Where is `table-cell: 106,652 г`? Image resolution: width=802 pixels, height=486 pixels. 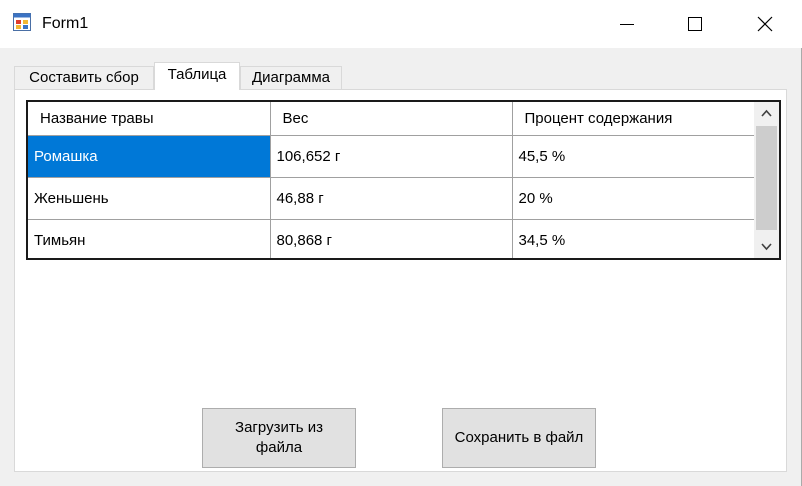 table-cell: 106,652 г is located at coordinates (391, 156).